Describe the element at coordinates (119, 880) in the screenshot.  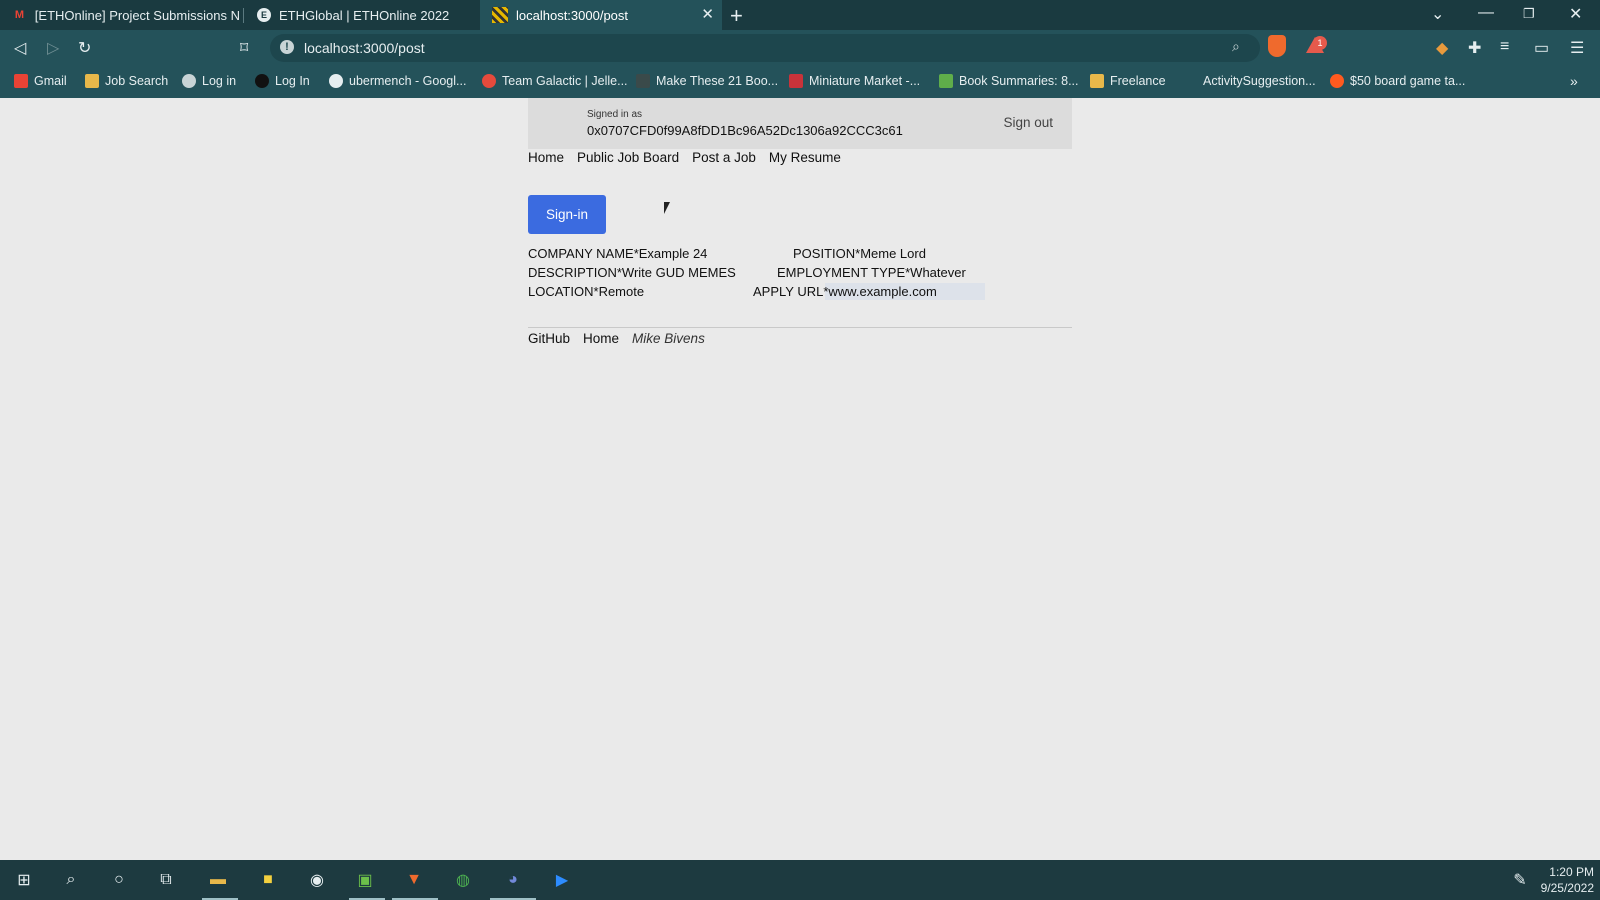
I see `cortana-icon: ○` at that location.